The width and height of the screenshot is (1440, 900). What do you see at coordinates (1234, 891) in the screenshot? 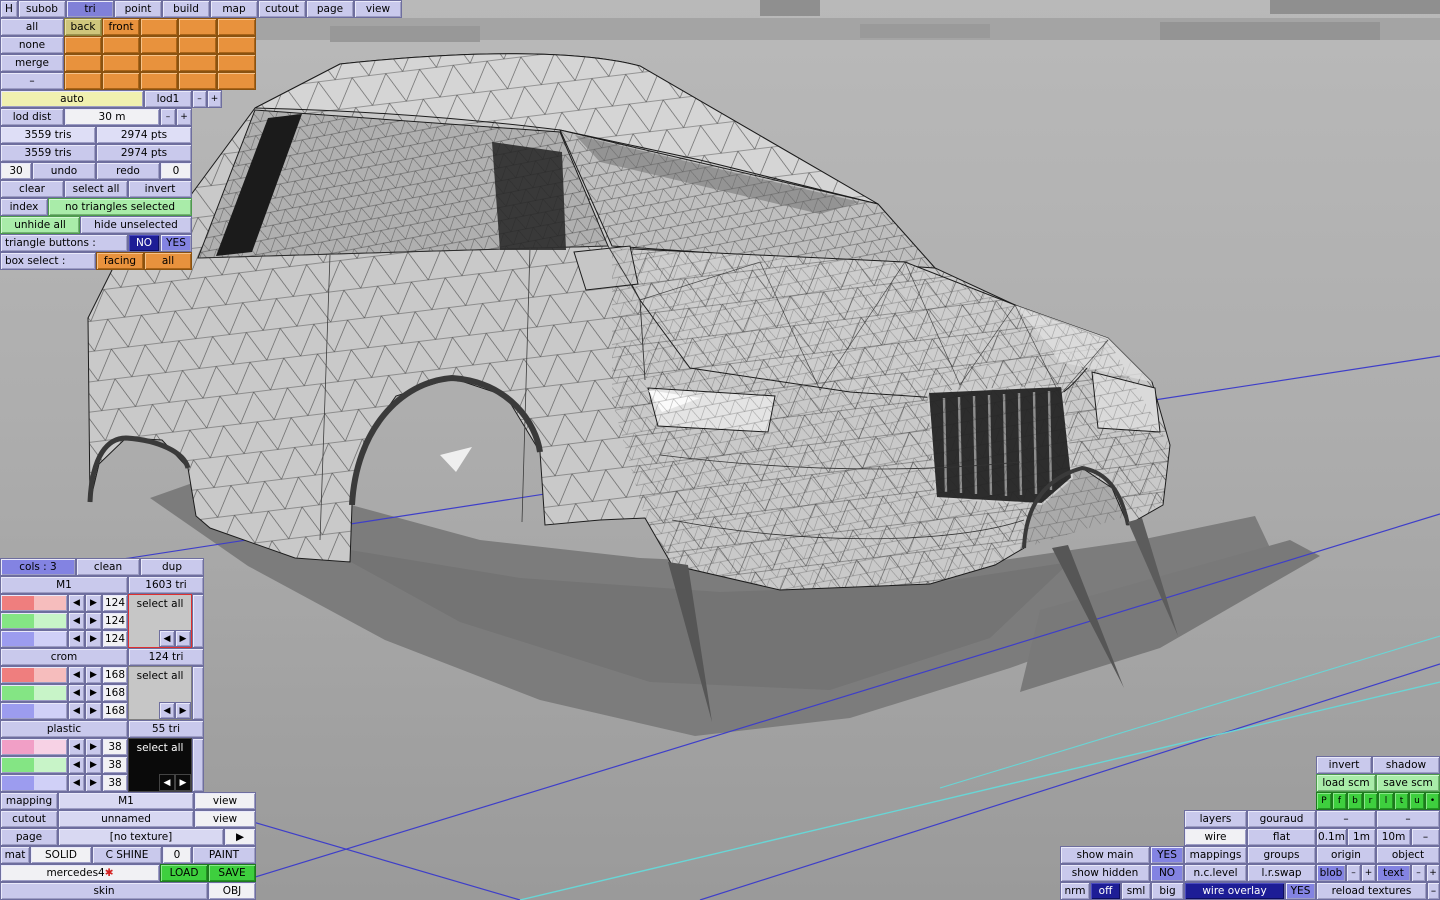
I see `wire-overlay-label: wire overlay` at bounding box center [1234, 891].